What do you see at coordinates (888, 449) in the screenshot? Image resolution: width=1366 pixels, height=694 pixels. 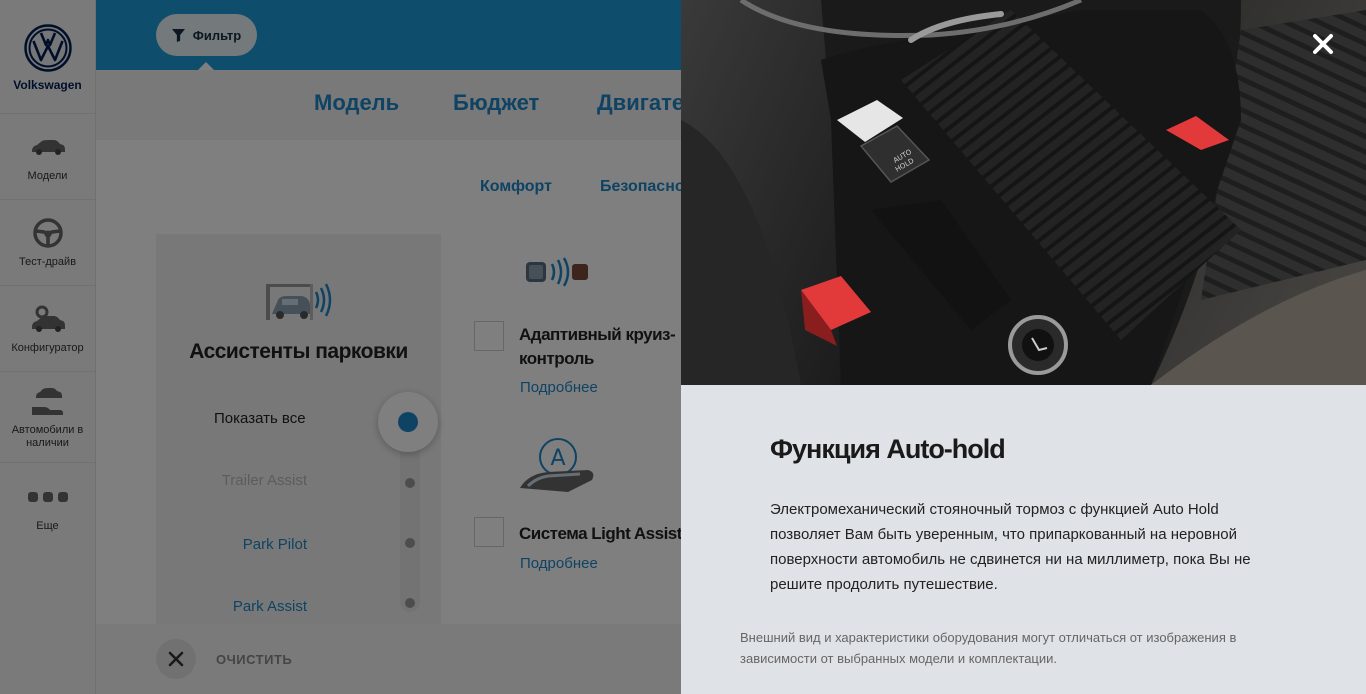 I see `modal-title: Функция Auto-hold` at bounding box center [888, 449].